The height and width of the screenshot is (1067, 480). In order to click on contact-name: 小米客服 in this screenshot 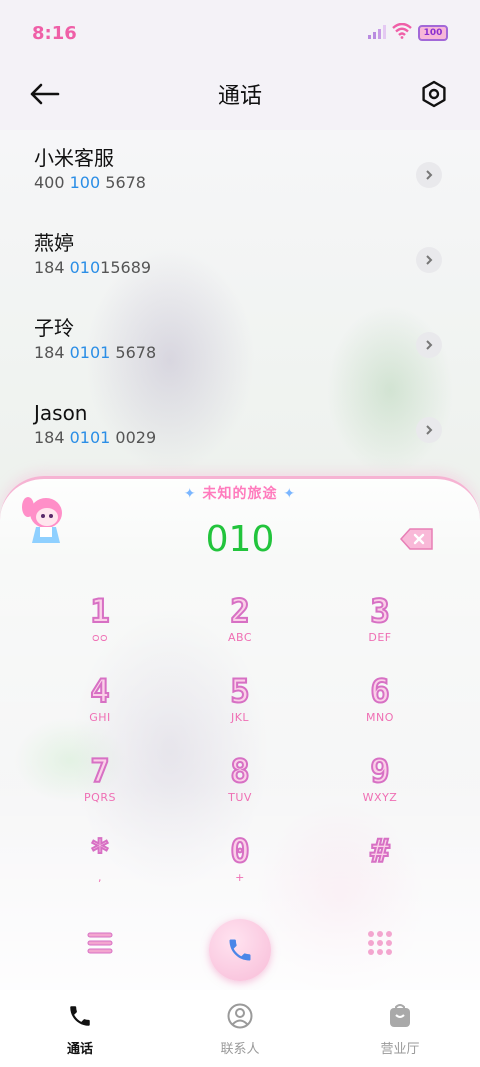, I will do `click(74, 158)`.